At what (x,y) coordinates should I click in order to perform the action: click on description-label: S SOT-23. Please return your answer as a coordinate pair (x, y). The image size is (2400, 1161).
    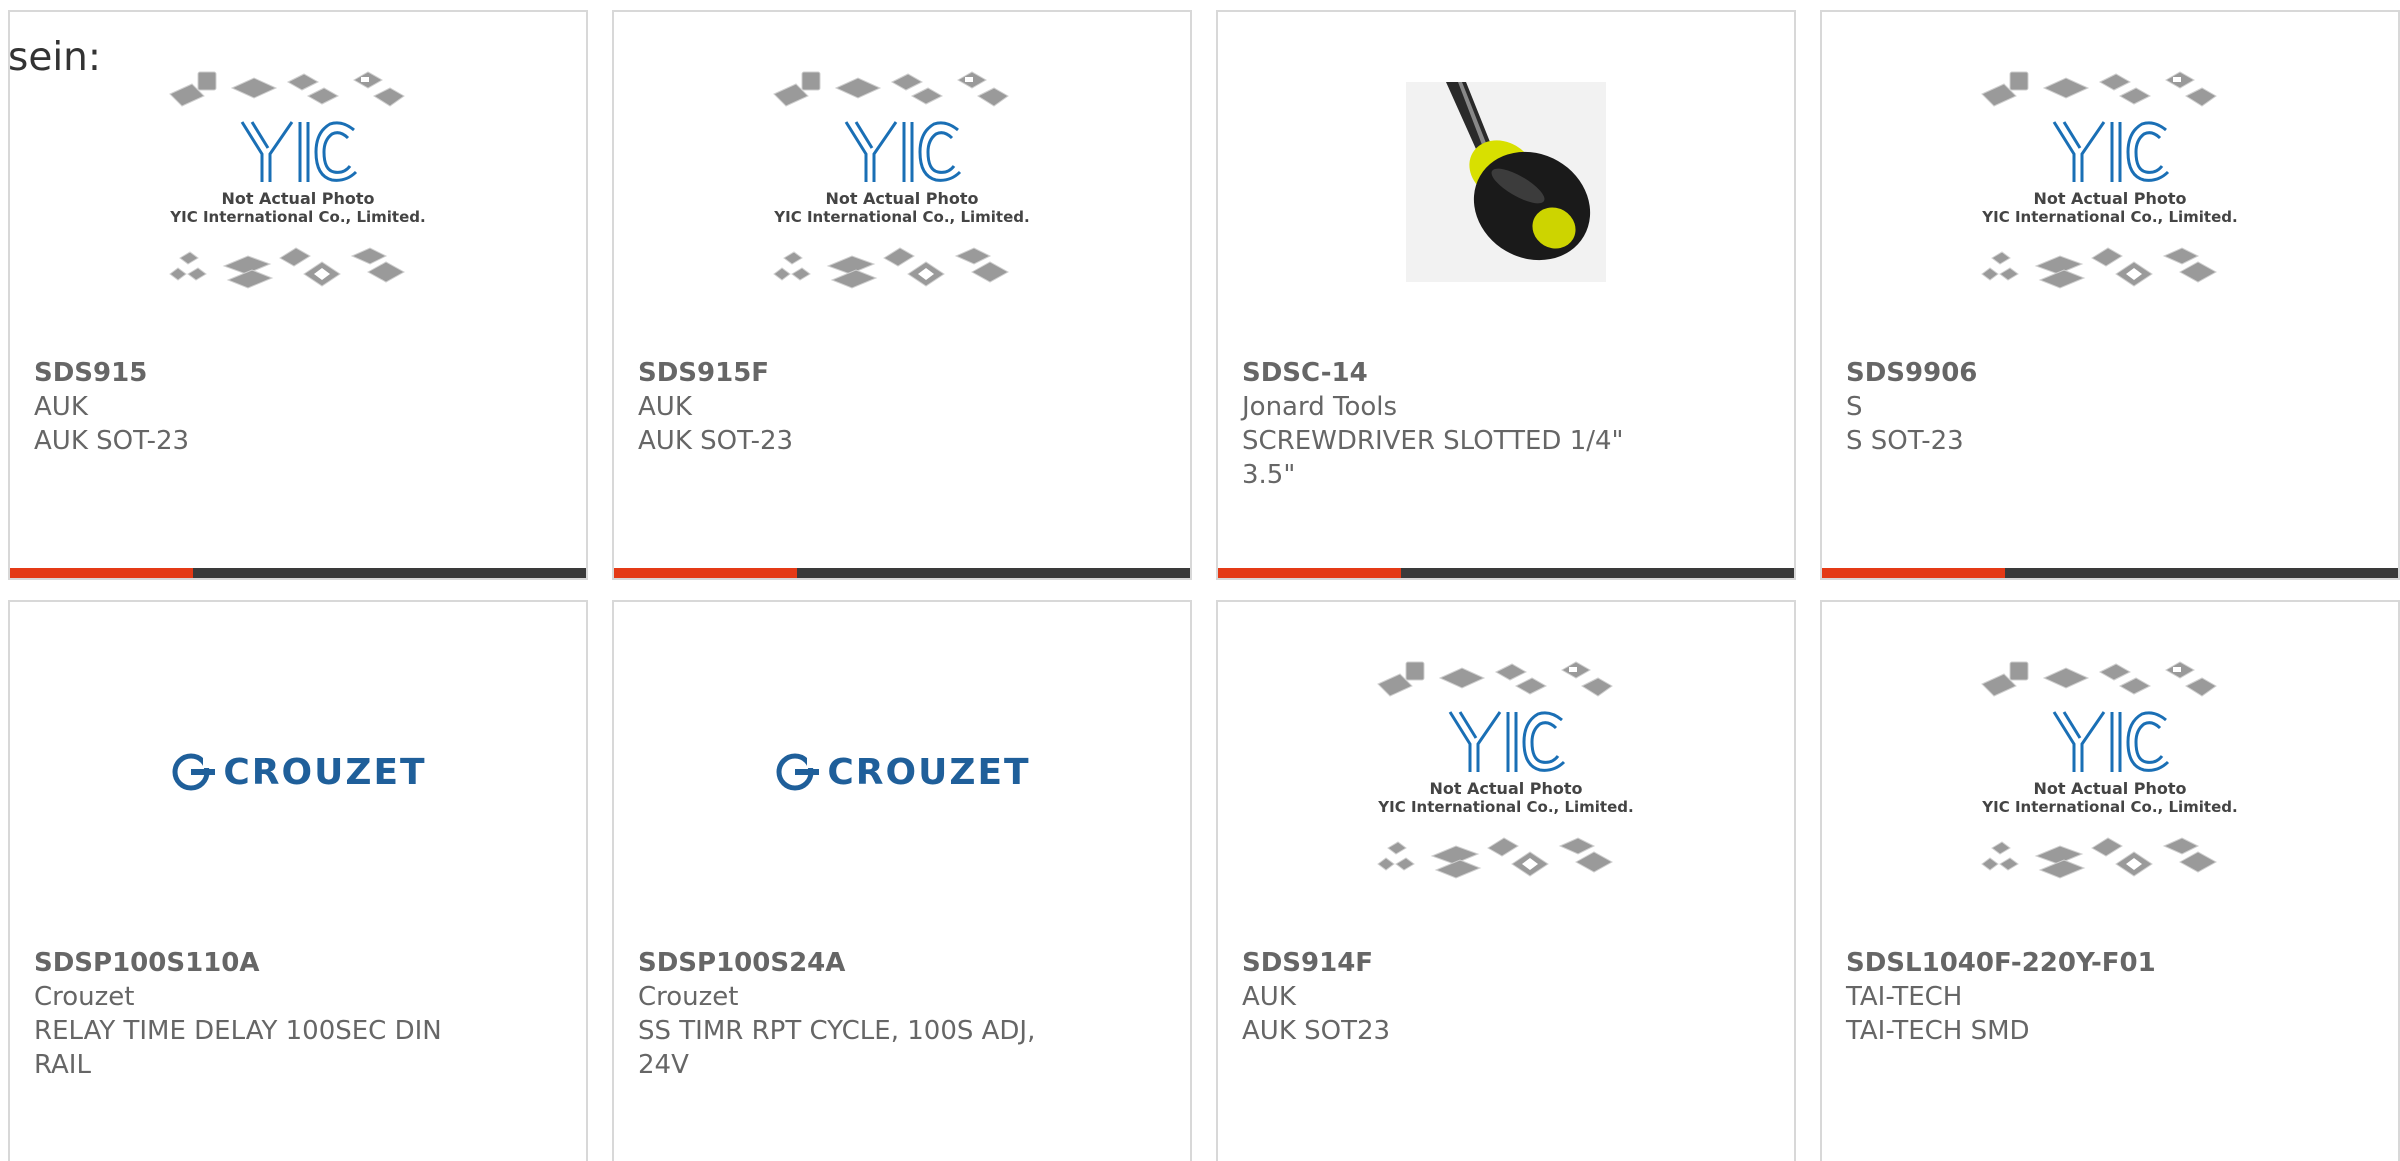
    Looking at the image, I should click on (1905, 441).